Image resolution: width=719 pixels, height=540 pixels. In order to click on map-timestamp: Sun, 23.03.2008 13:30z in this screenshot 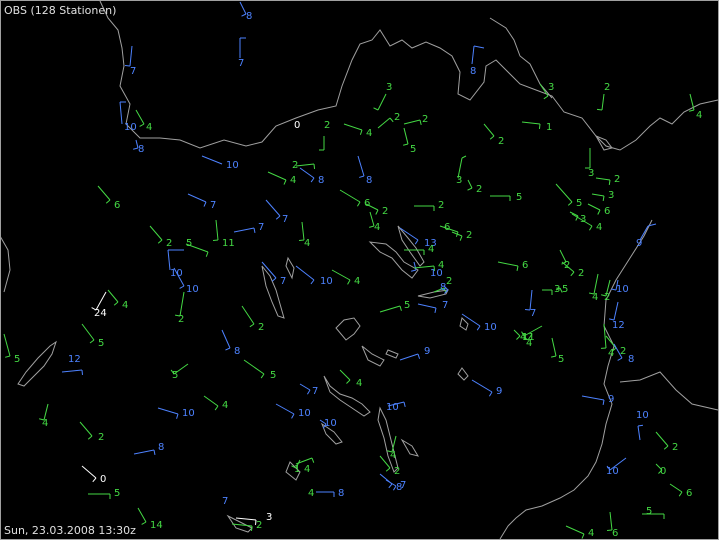, I will do `click(70, 530)`.